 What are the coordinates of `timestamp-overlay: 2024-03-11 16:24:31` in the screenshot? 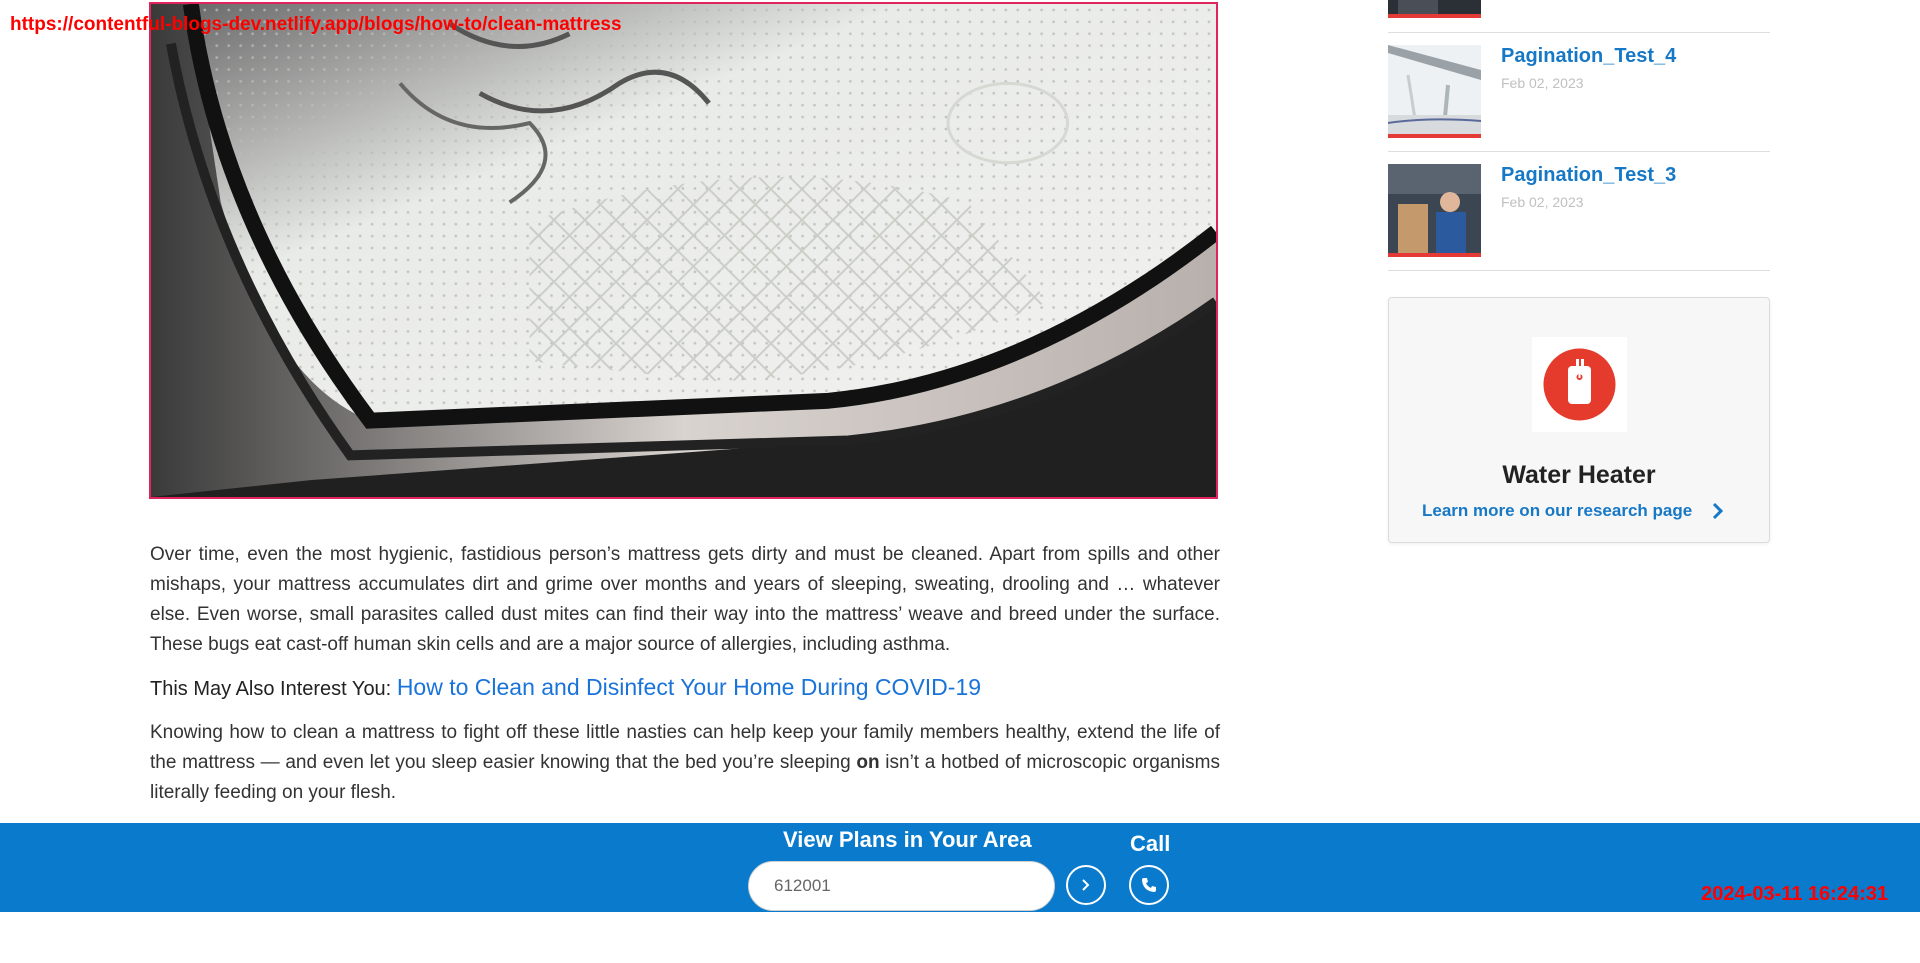 It's located at (1794, 894).